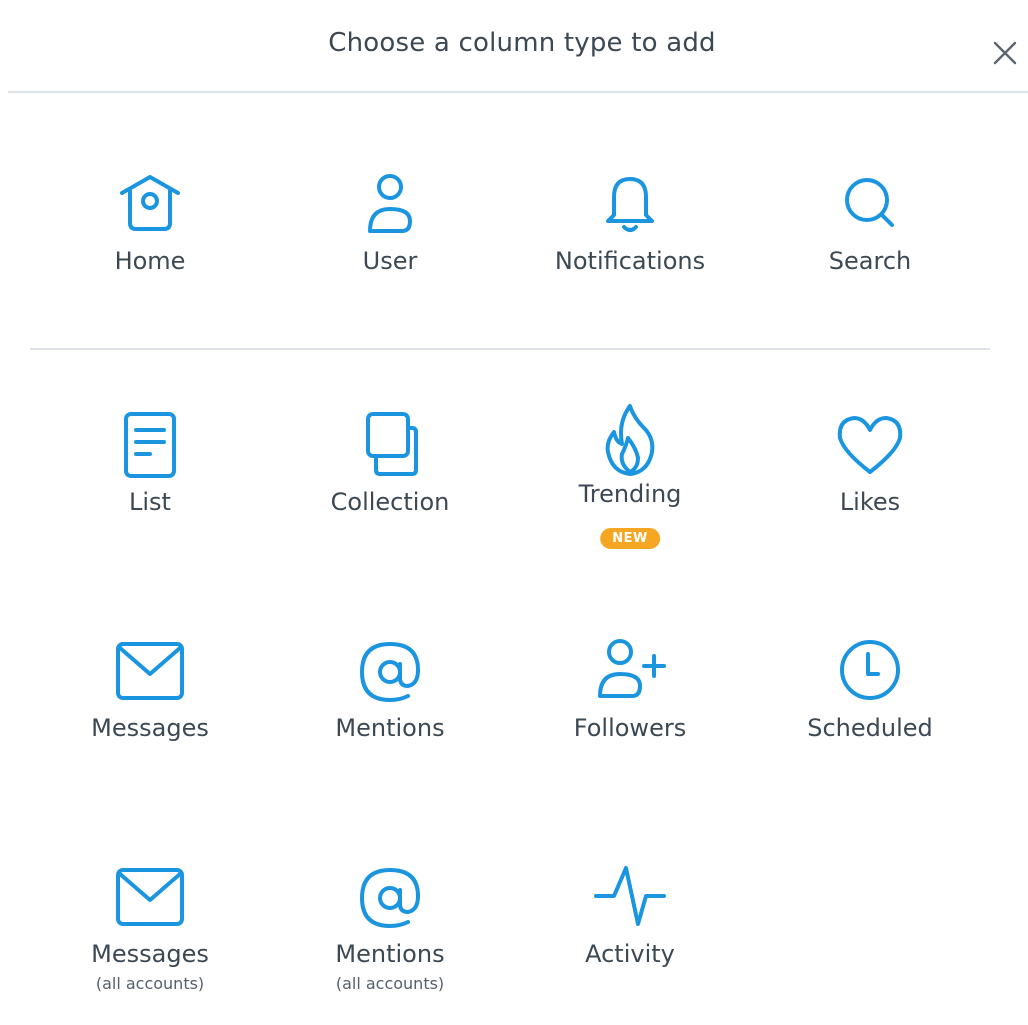 This screenshot has height=1025, width=1028. Describe the element at coordinates (522, 43) in the screenshot. I see `modal-title: Choose a column type to add` at that location.